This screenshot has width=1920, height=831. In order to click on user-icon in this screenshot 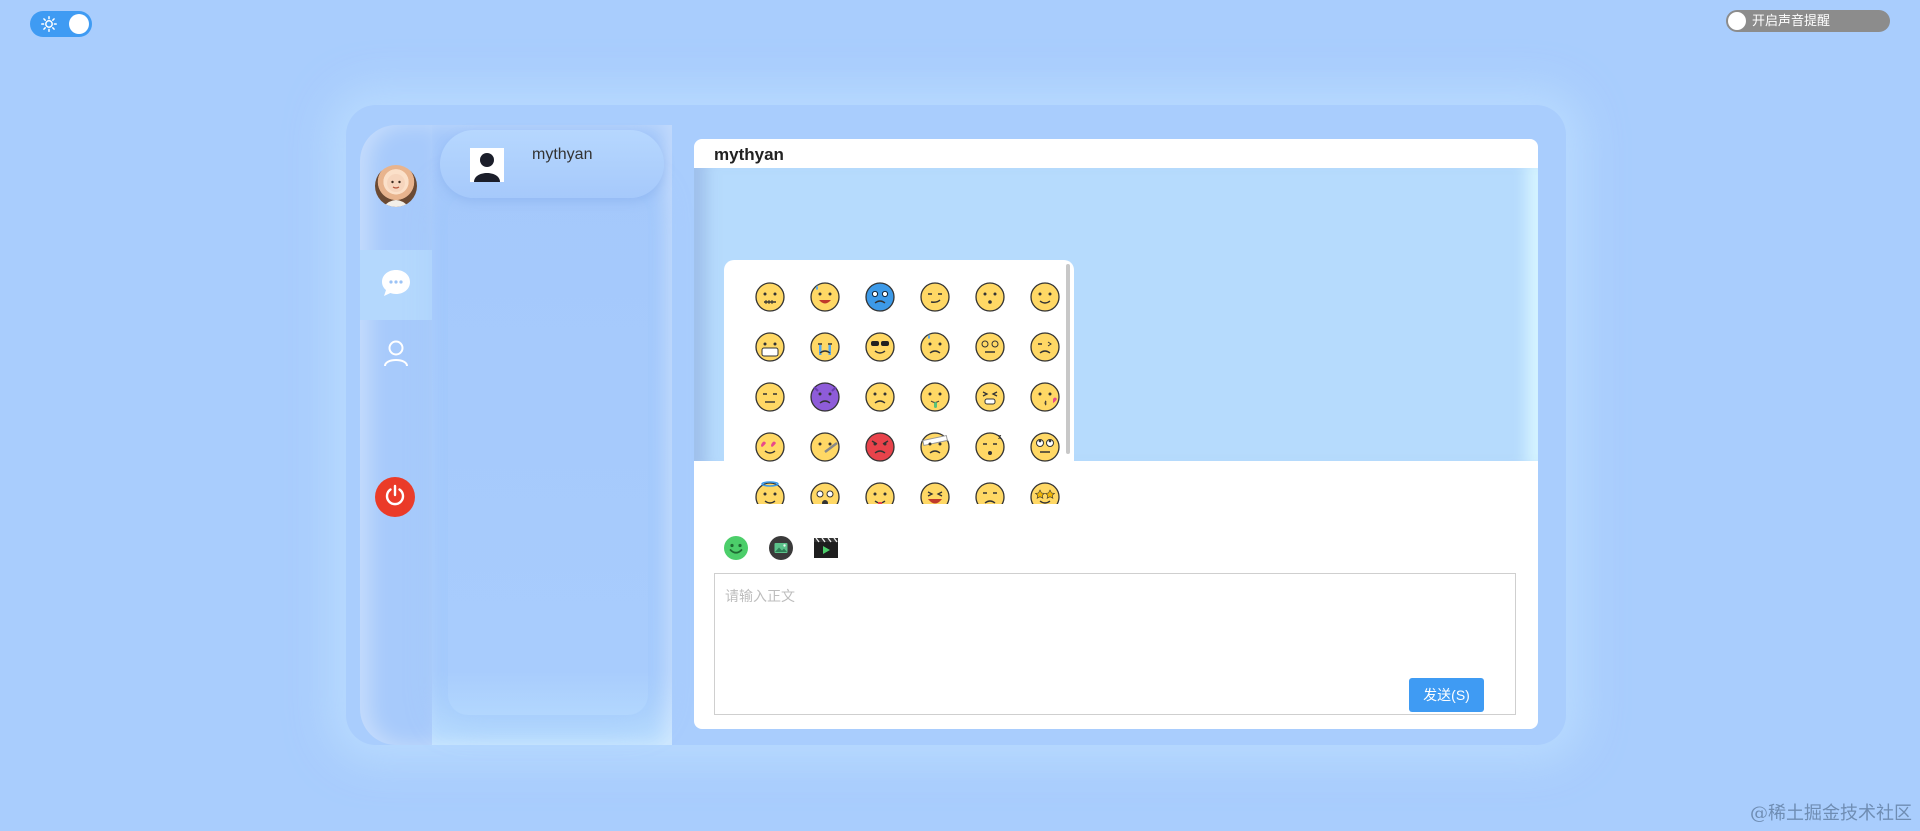, I will do `click(396, 355)`.